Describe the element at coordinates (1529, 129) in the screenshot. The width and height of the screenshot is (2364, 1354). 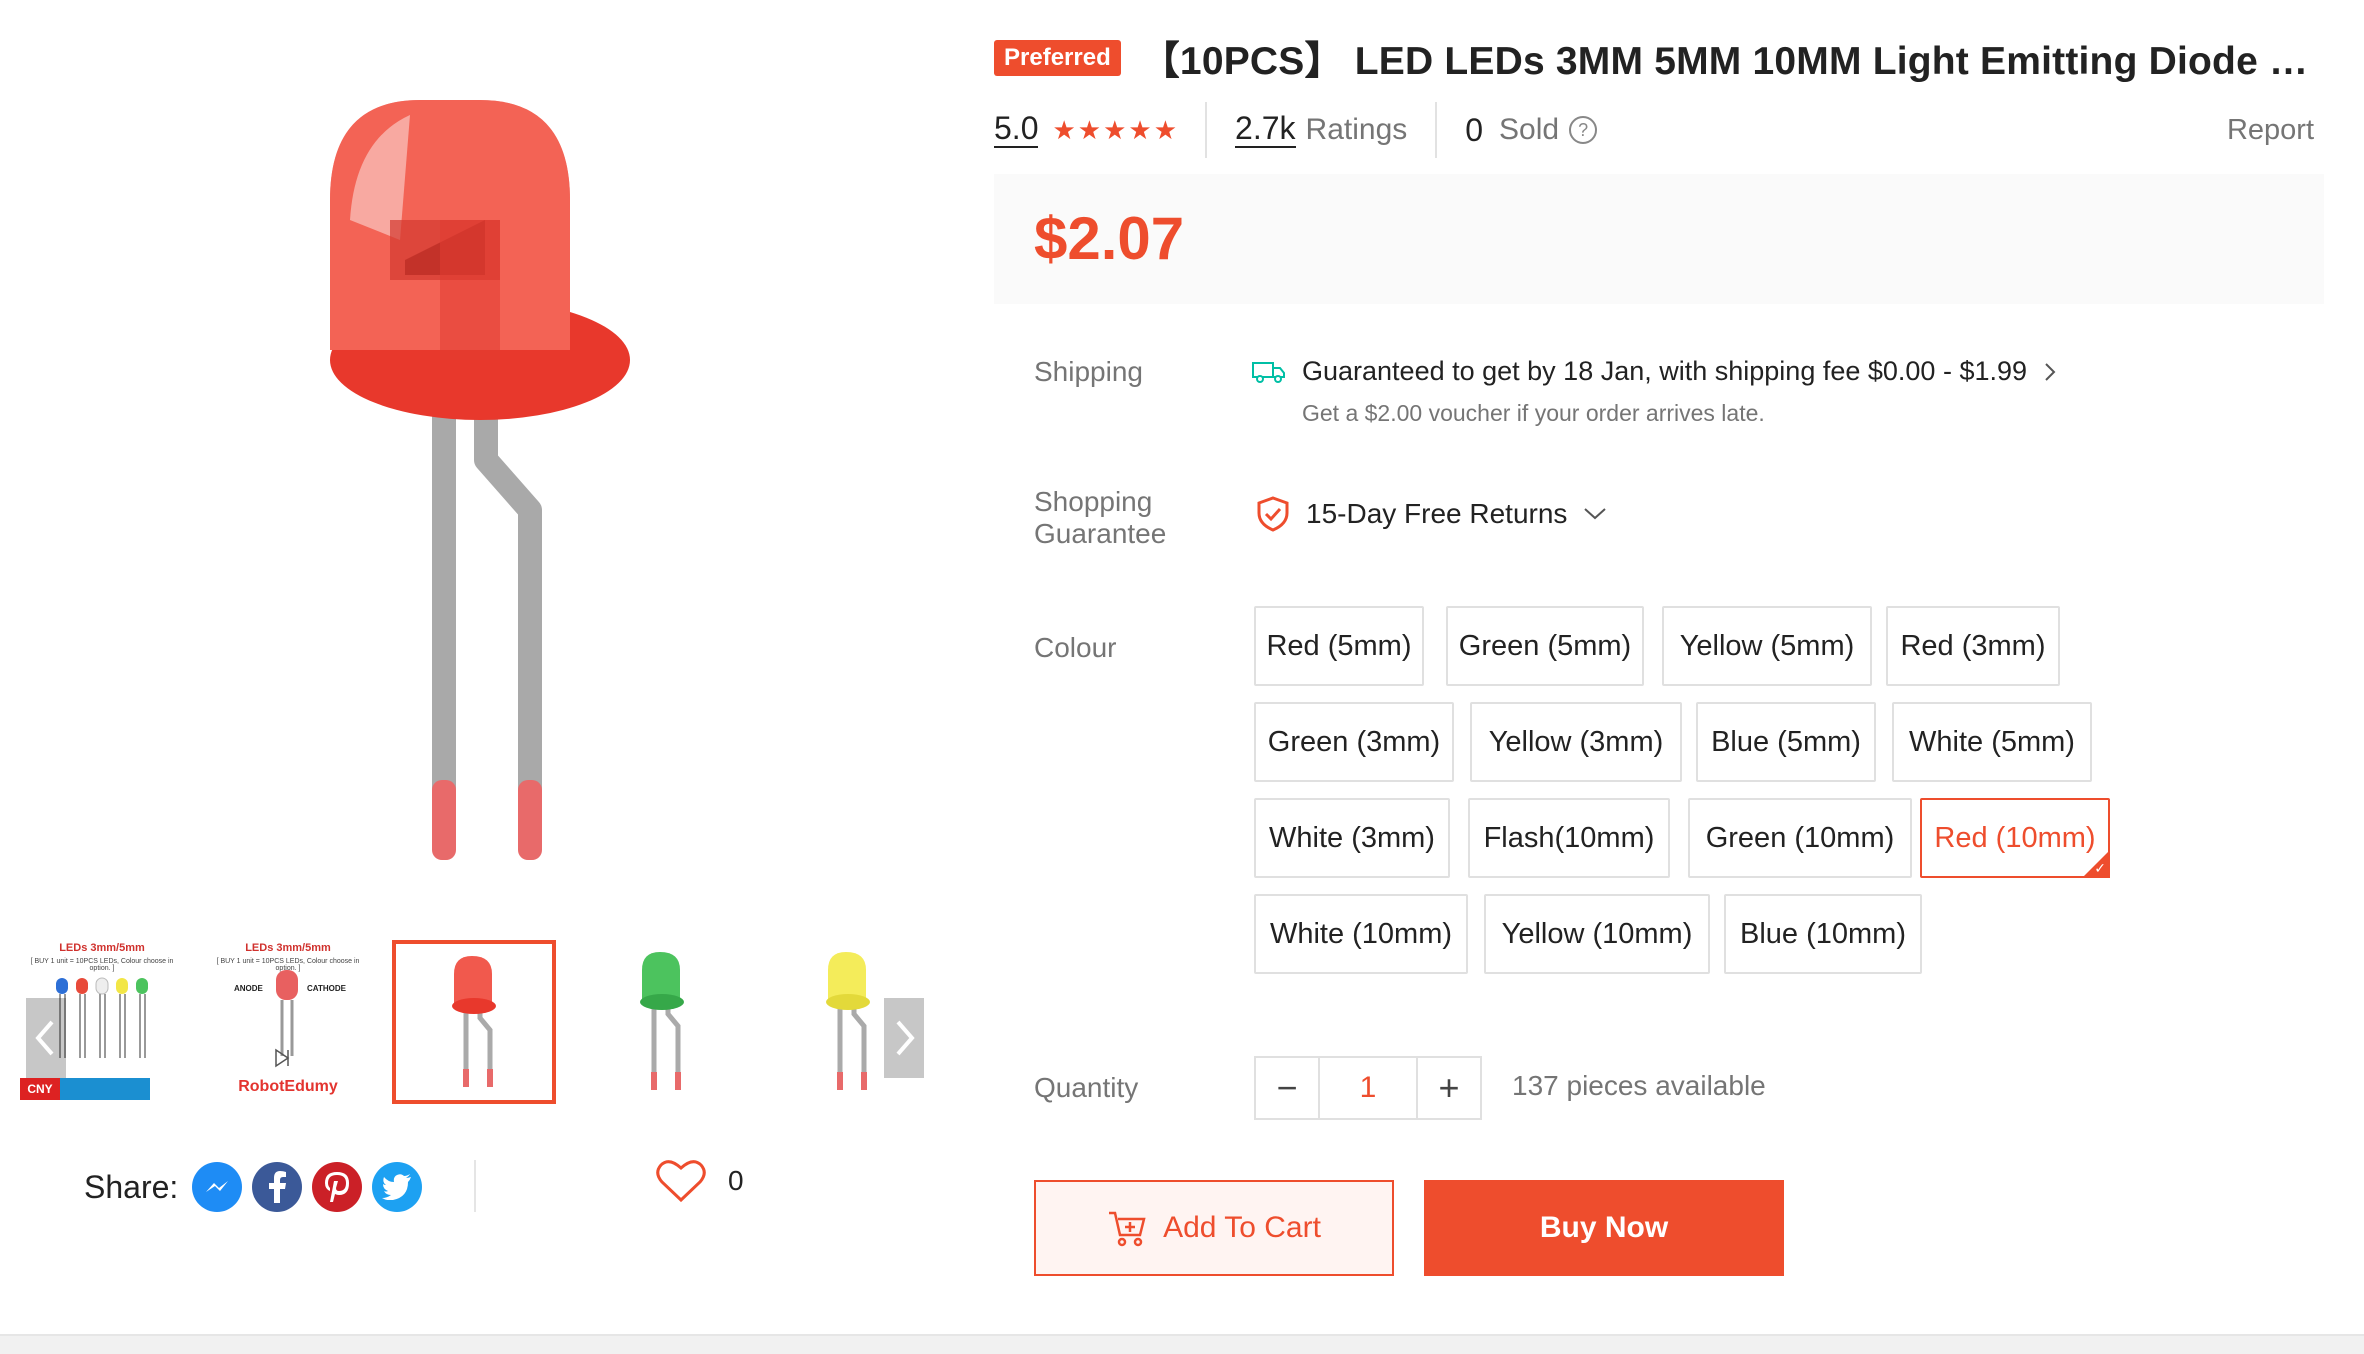
I see `sold-label: Sold` at that location.